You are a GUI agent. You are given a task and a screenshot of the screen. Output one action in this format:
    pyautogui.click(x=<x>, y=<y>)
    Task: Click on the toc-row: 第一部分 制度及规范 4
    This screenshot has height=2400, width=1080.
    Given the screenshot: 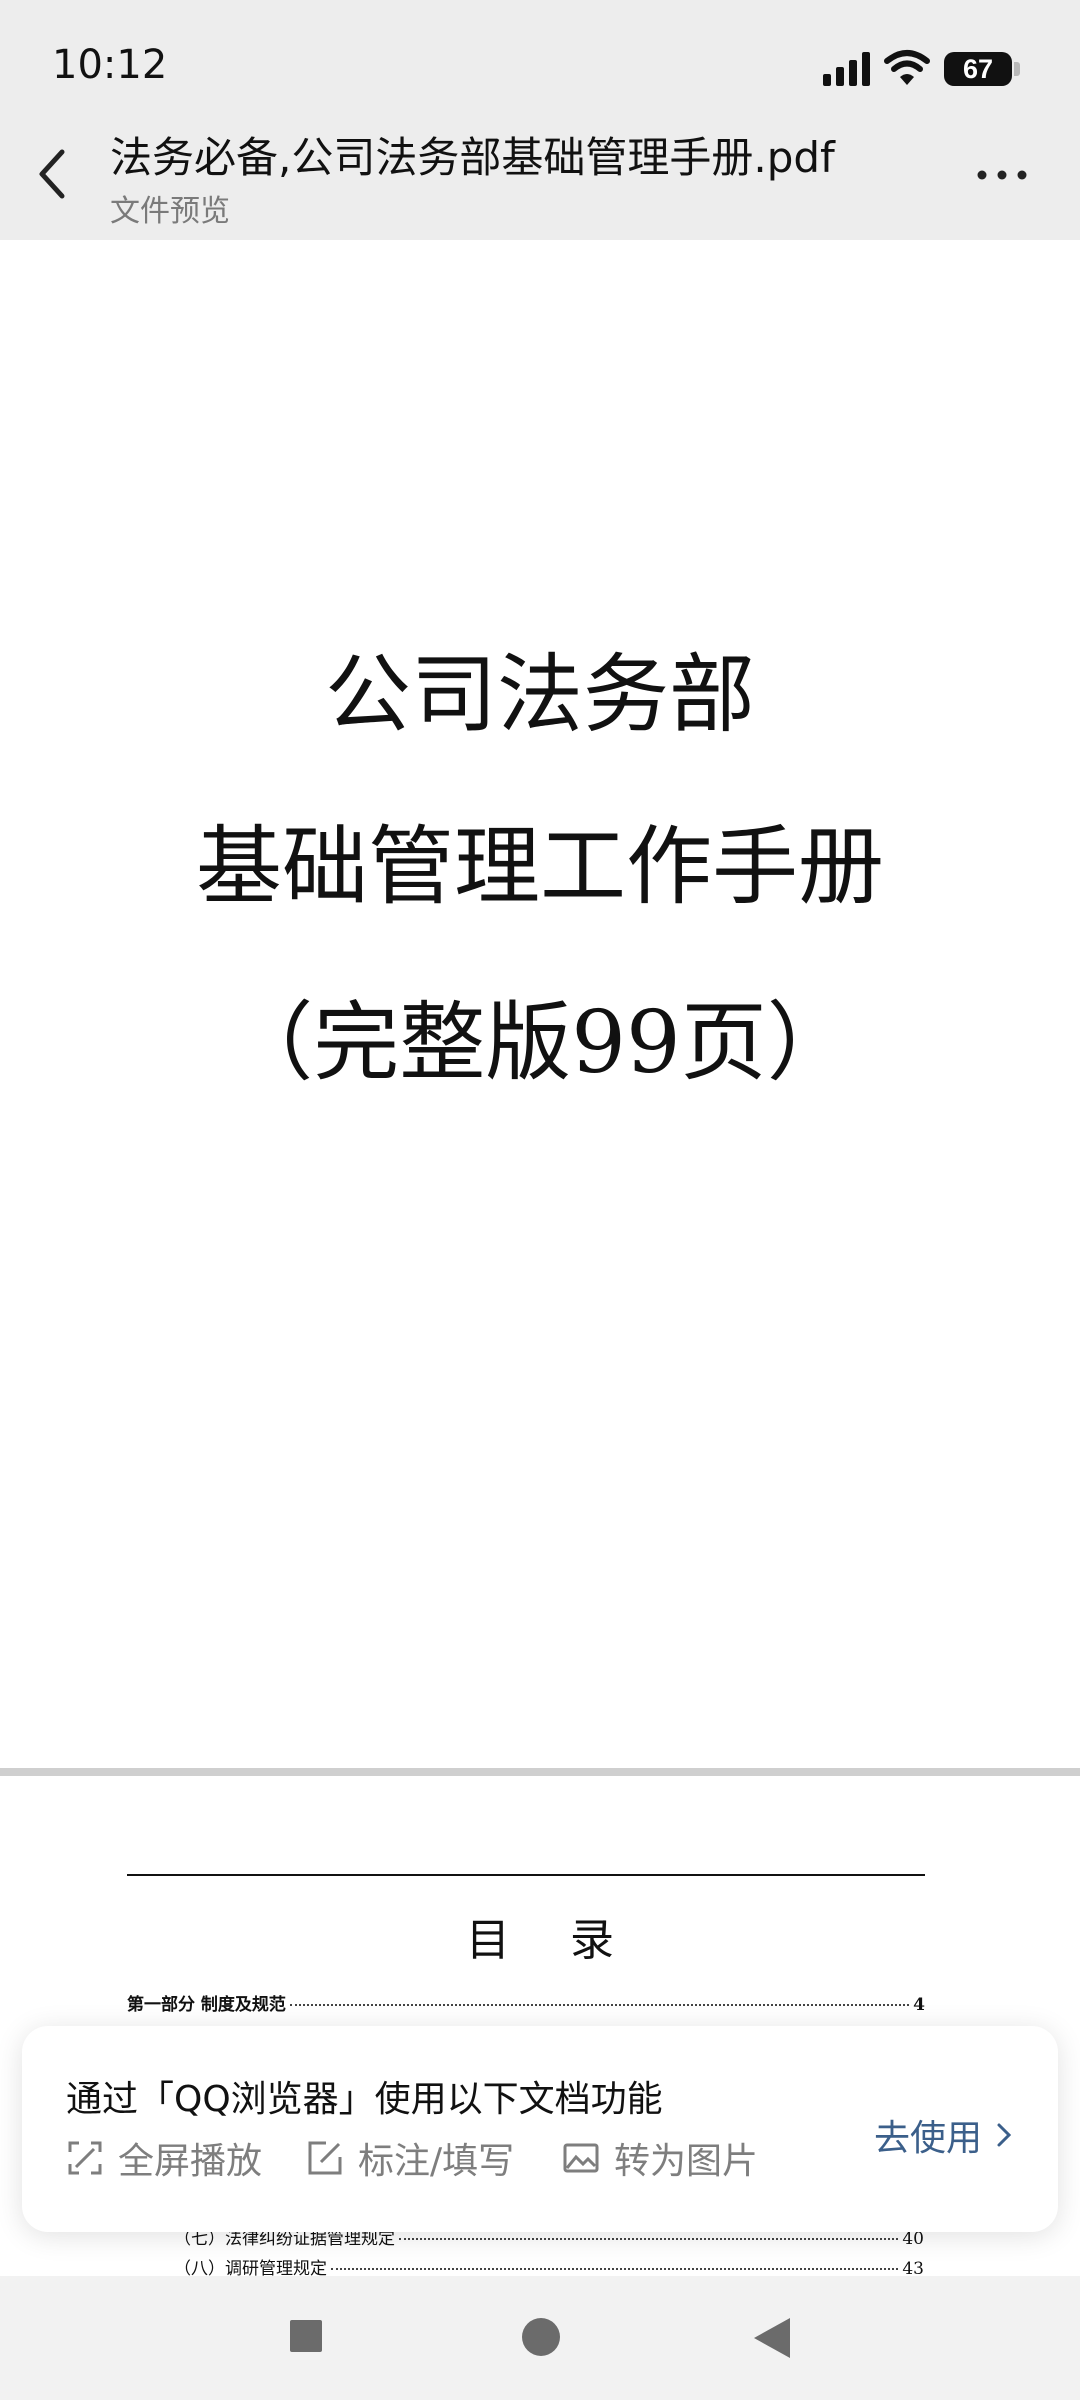 What is the action you would take?
    pyautogui.click(x=526, y=2002)
    